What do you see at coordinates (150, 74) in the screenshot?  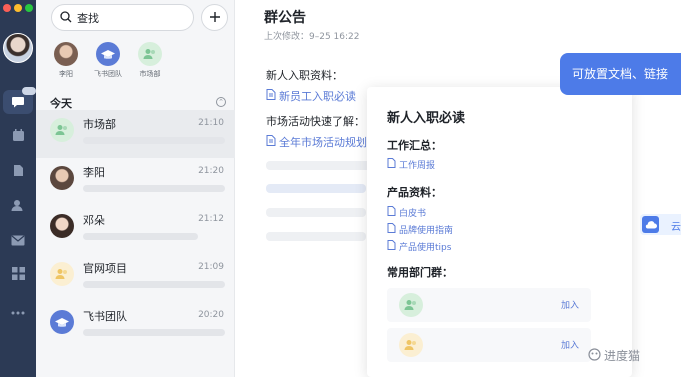 I see `pinned-label: 市场部` at bounding box center [150, 74].